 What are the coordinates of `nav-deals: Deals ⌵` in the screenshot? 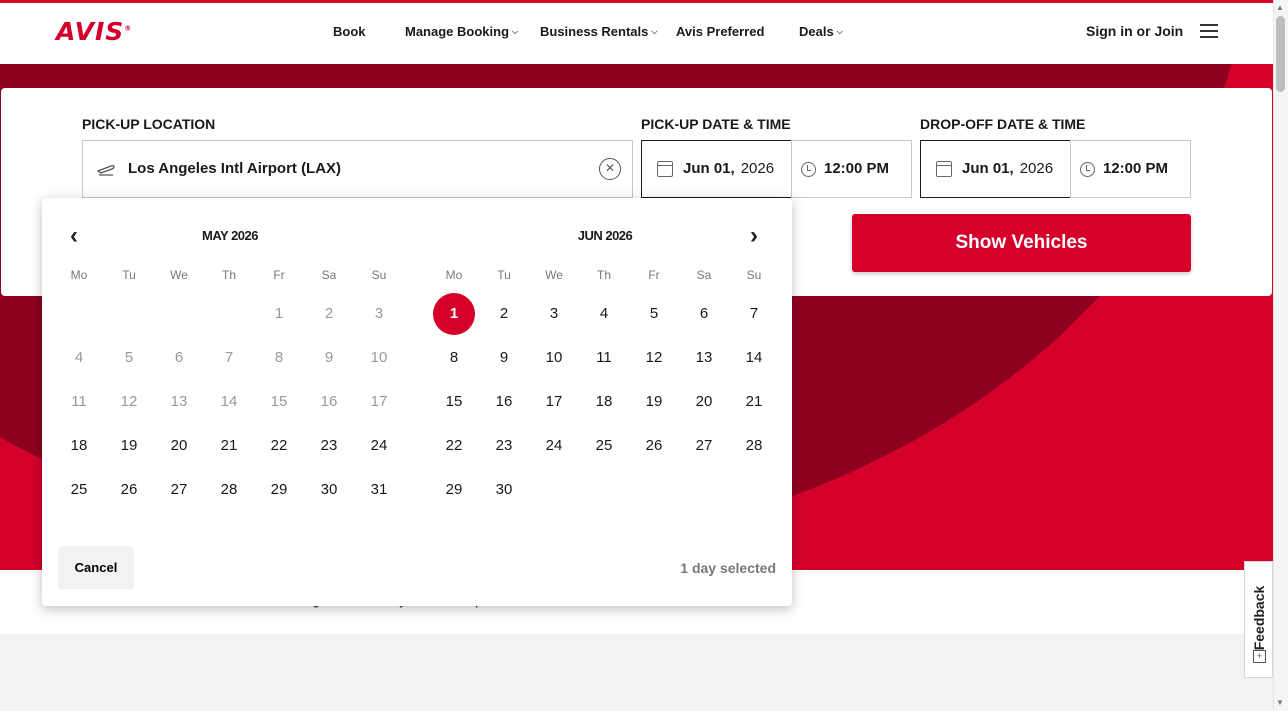 It's located at (821, 31).